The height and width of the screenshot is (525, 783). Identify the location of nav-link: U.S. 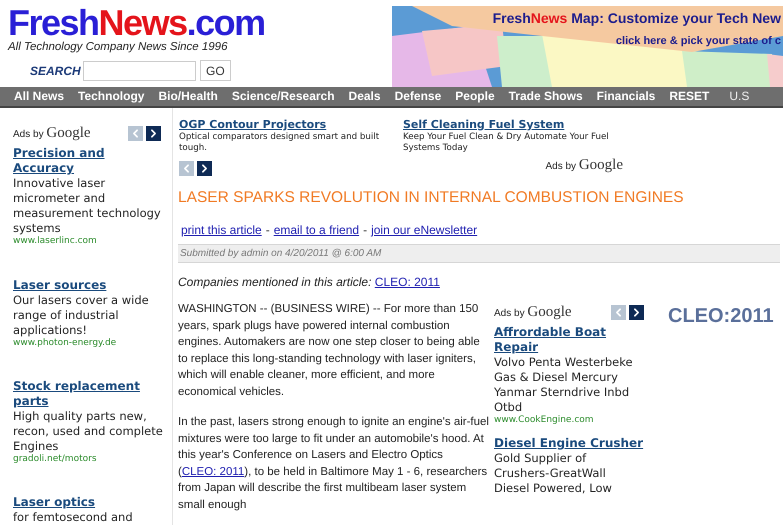
(739, 96).